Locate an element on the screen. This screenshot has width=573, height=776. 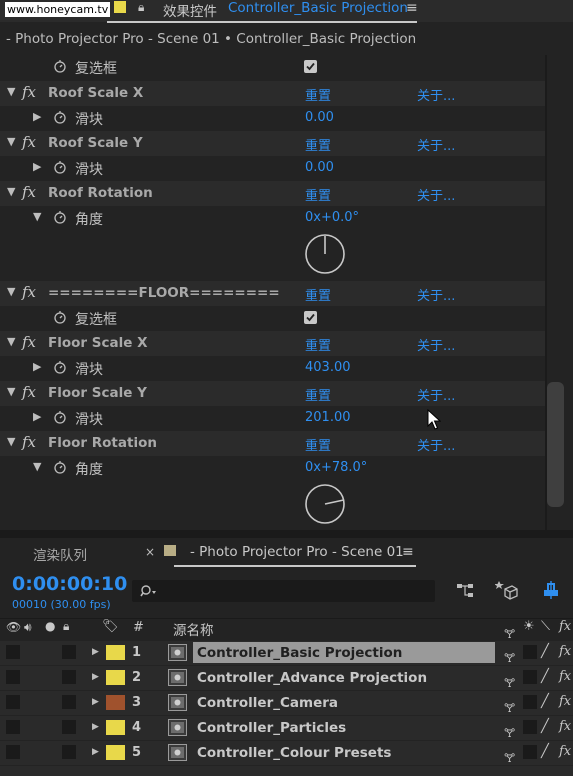
solo-icon: ● is located at coordinates (50, 626).